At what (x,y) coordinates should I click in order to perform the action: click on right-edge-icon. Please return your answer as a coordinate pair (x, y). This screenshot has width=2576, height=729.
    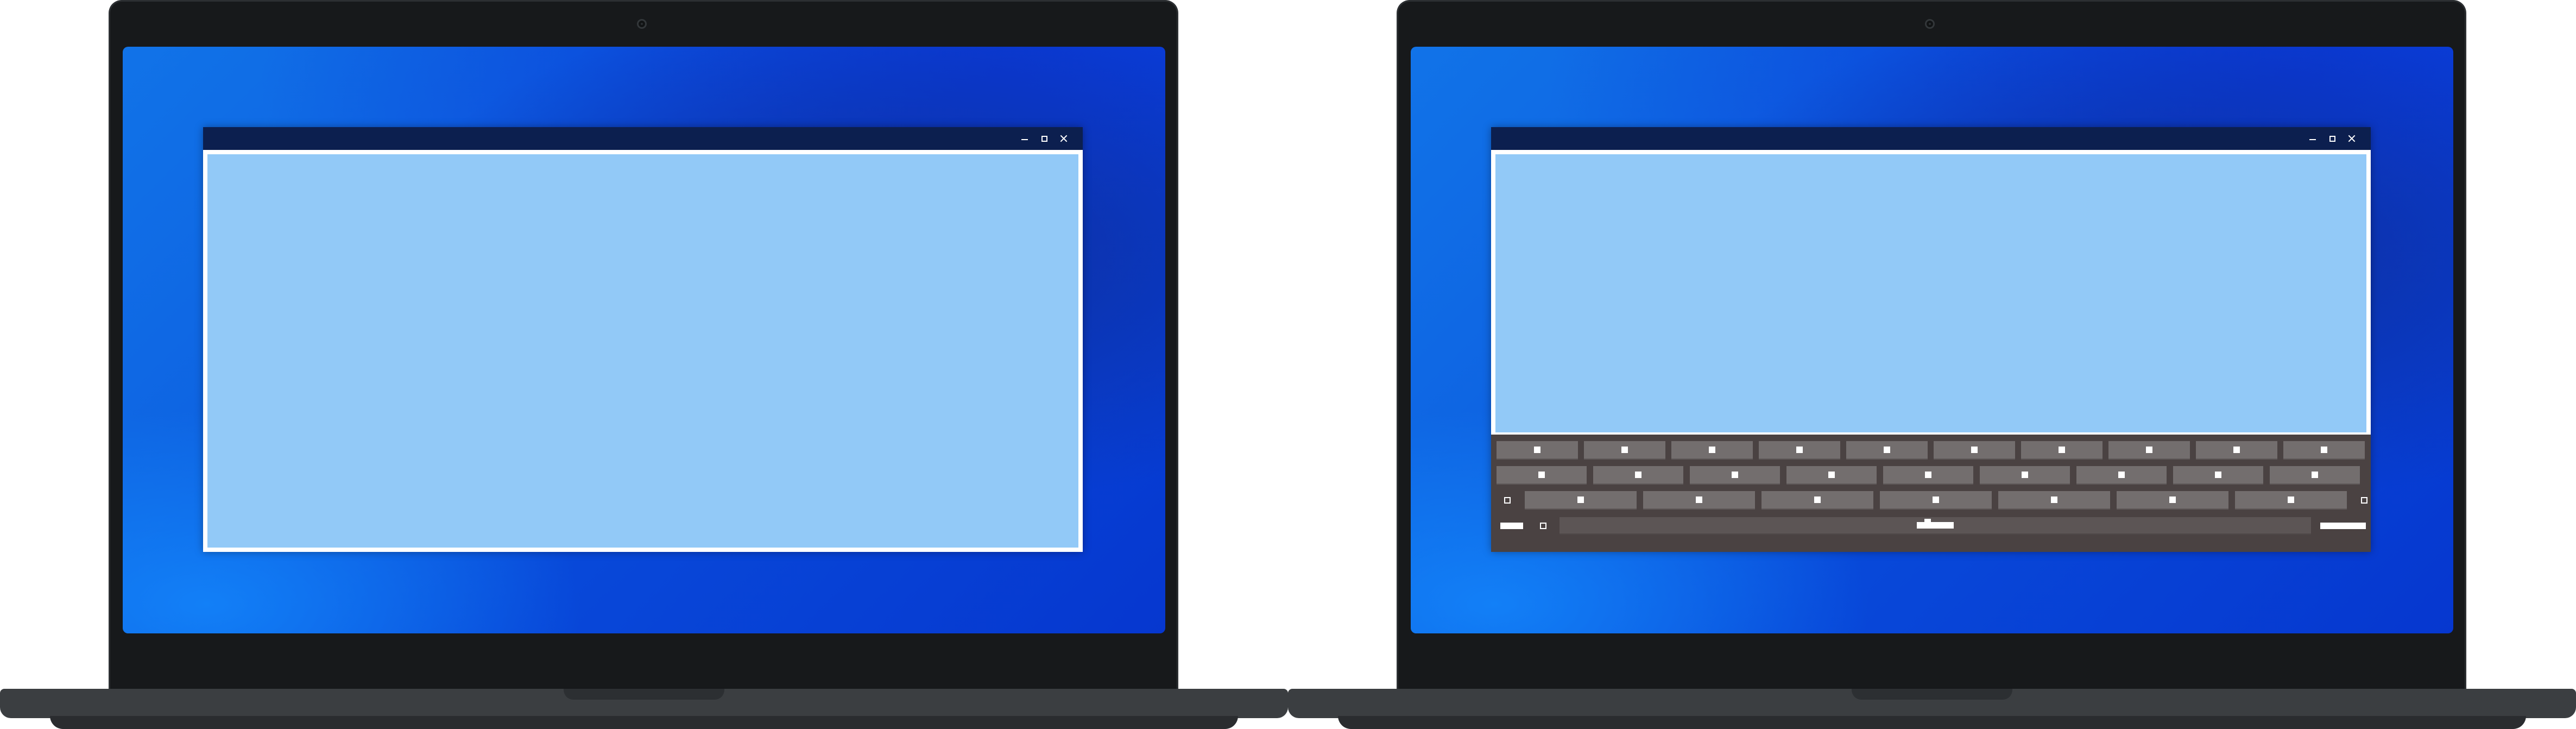
    Looking at the image, I should click on (2364, 500).